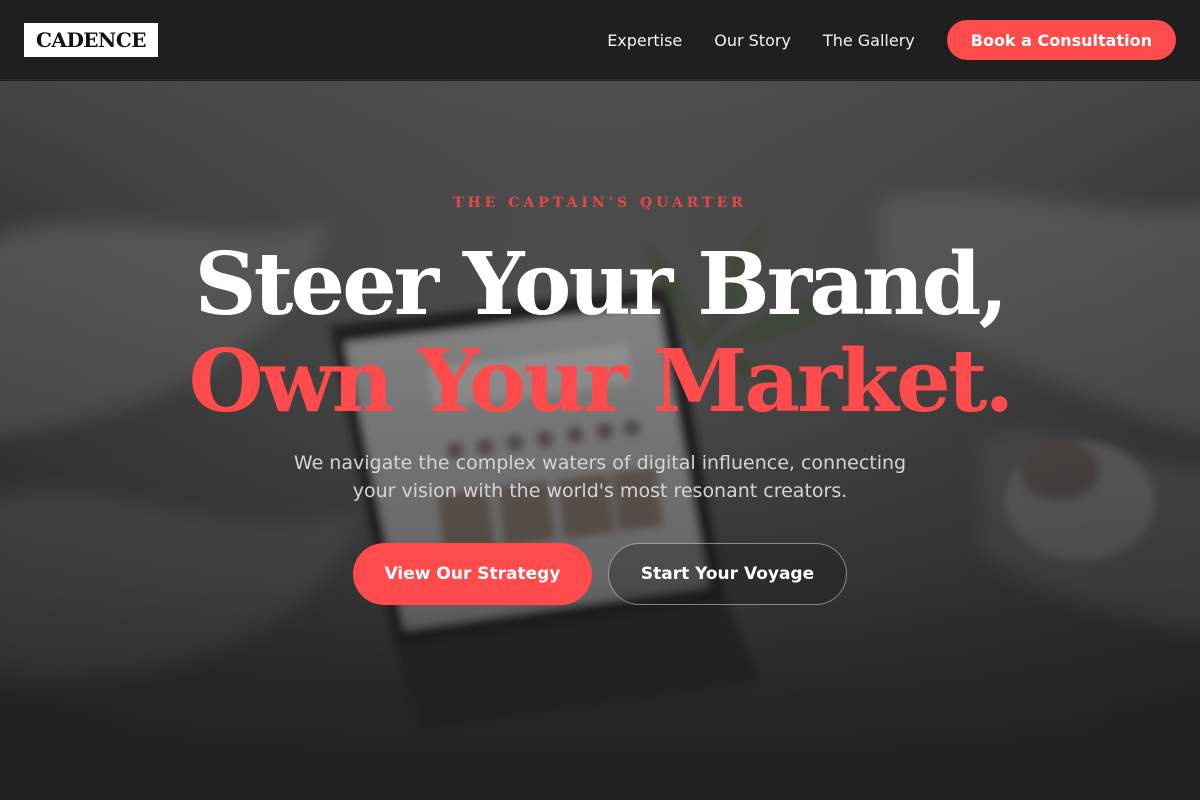  What do you see at coordinates (472, 574) in the screenshot?
I see `view-strategy-button: View Our Strategy` at bounding box center [472, 574].